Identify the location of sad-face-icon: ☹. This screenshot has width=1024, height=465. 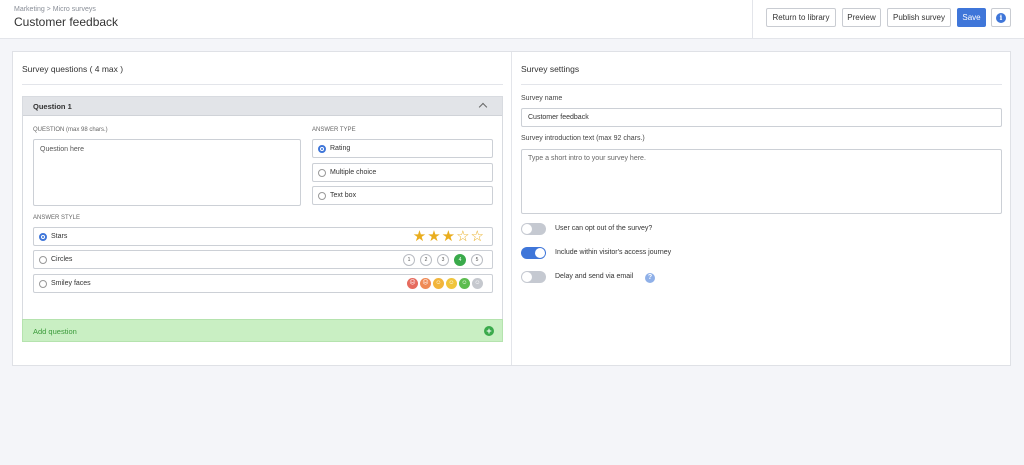
(425, 283).